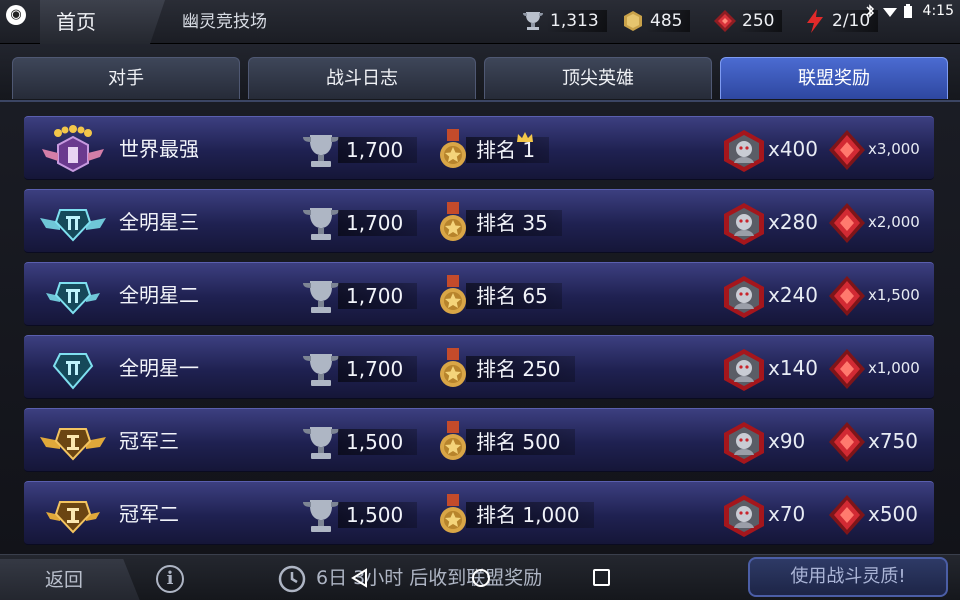 This screenshot has width=960, height=600. What do you see at coordinates (848, 577) in the screenshot?
I see `use-battle-essence-button: 使用战斗灵质!` at bounding box center [848, 577].